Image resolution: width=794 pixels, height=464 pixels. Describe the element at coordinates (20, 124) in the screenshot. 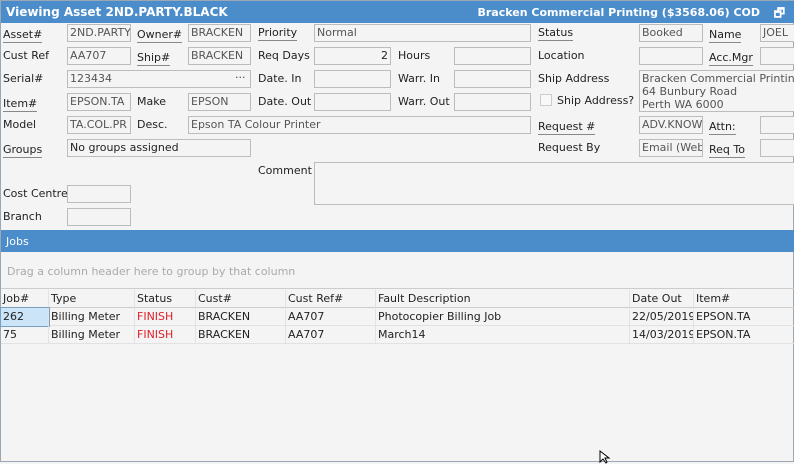

I see `model-label: Model` at that location.